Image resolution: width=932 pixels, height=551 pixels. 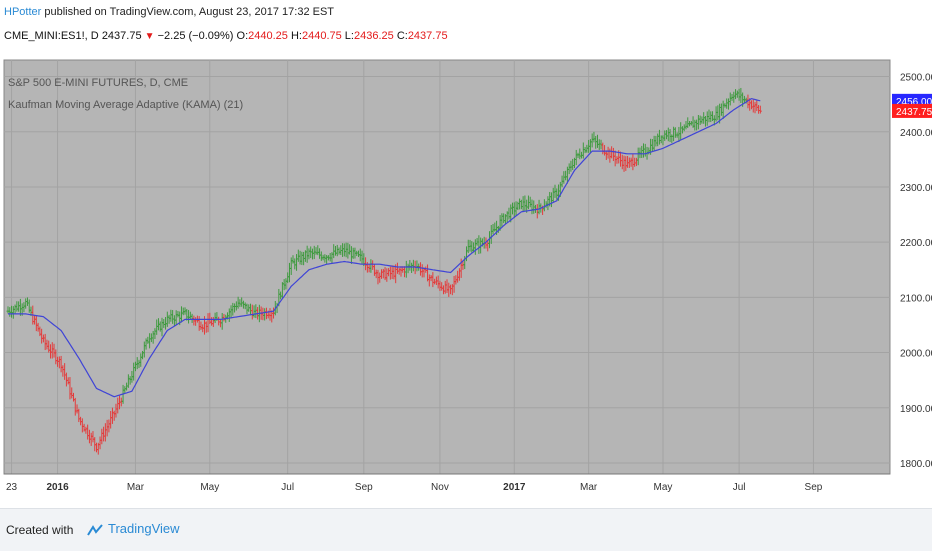 What do you see at coordinates (514, 487) in the screenshot?
I see `x-tick-label: 2017` at bounding box center [514, 487].